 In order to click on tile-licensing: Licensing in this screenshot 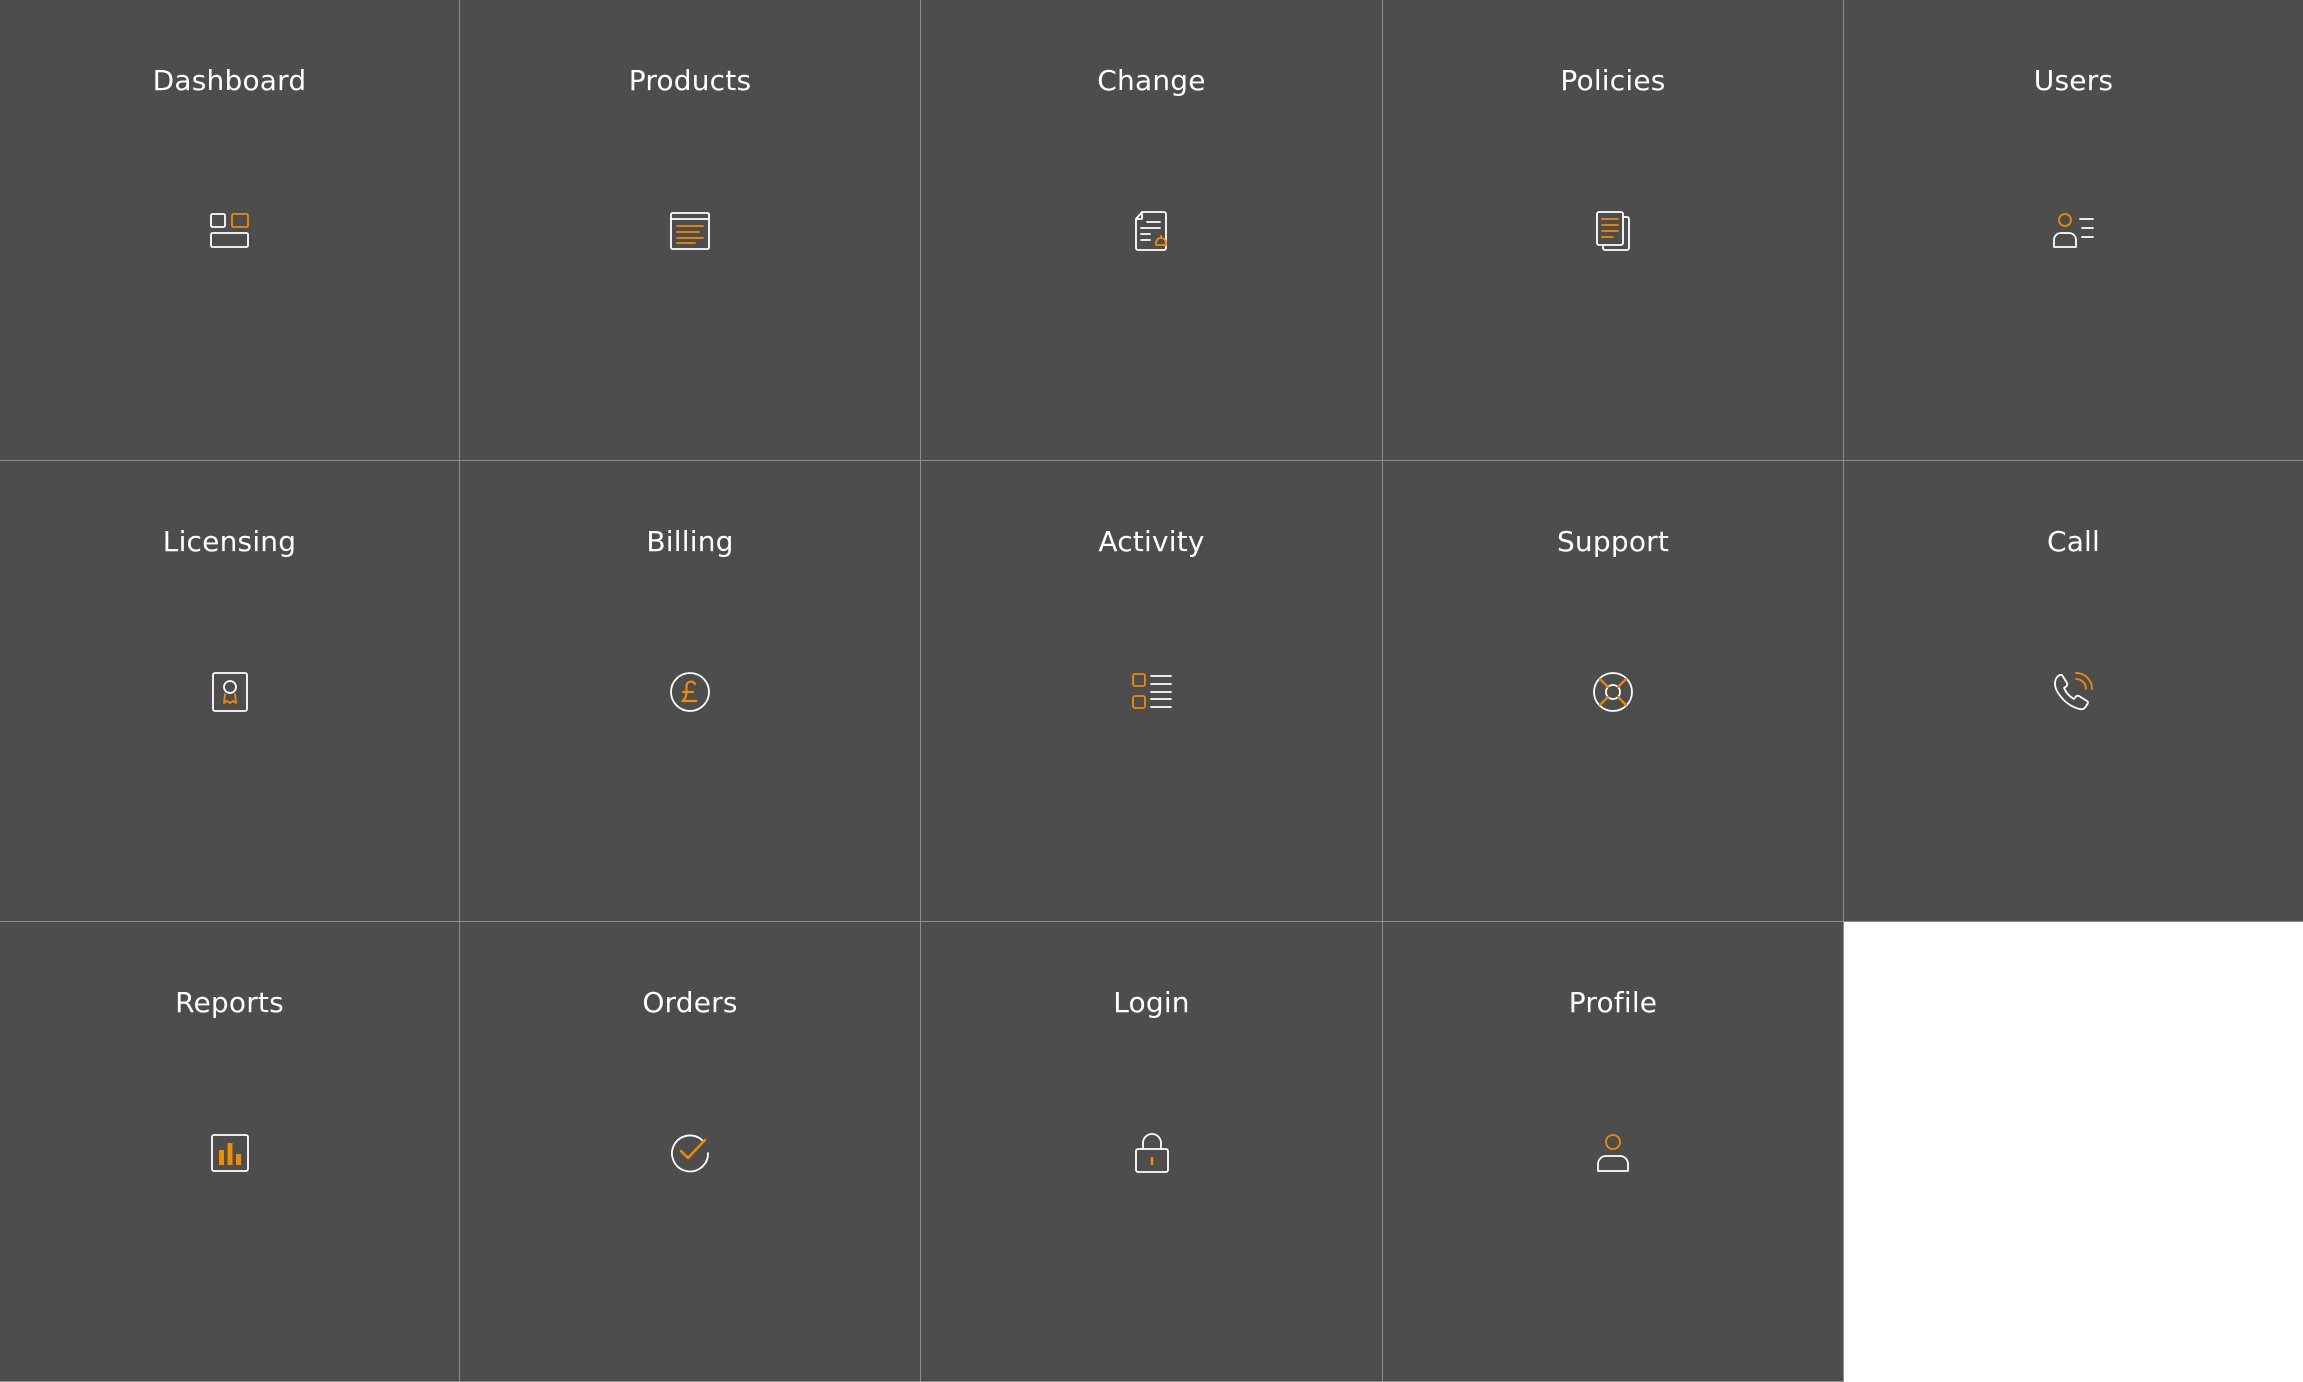, I will do `click(230, 691)`.